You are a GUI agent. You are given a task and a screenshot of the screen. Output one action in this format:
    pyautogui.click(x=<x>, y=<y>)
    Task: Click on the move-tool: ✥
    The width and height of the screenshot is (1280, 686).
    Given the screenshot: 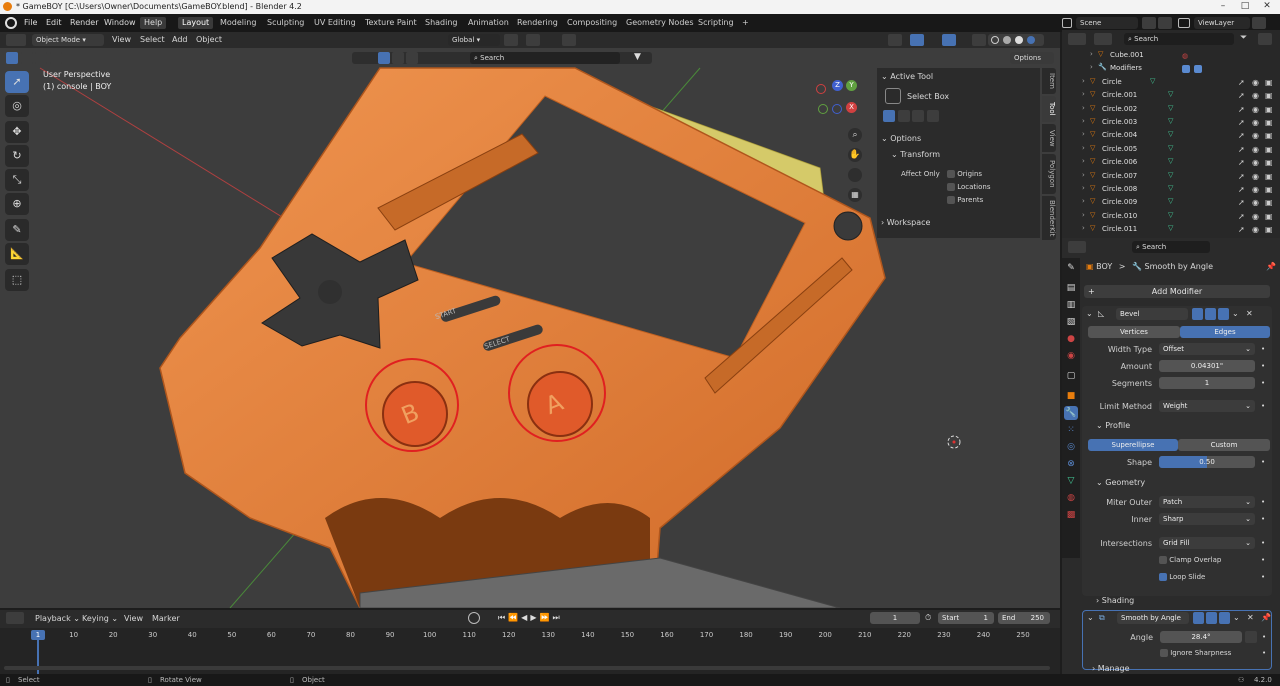 What is the action you would take?
    pyautogui.click(x=17, y=132)
    